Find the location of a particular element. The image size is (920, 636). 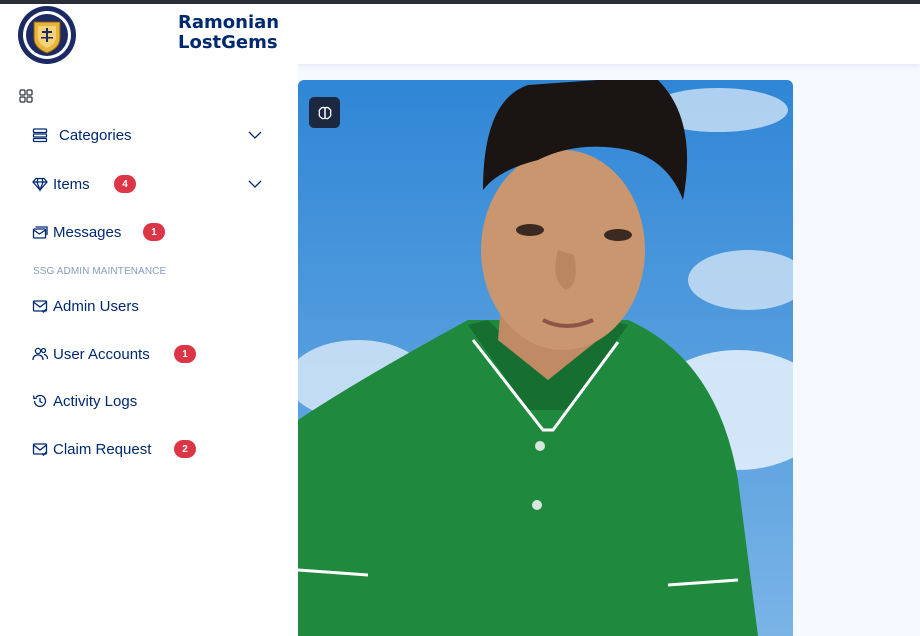

sidebar-item-messages: Messages is located at coordinates (76, 232).